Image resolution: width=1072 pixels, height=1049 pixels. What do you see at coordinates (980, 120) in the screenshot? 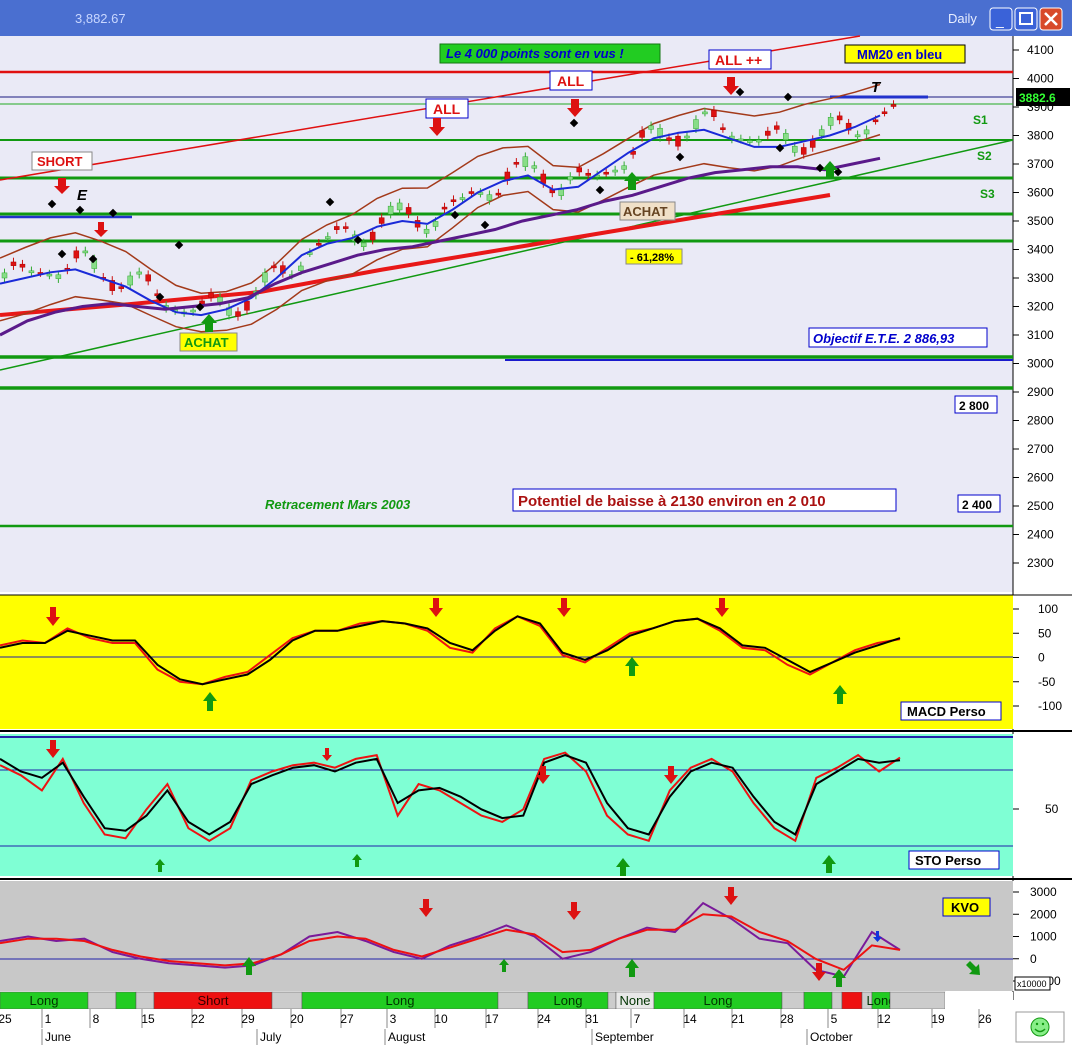
I see `s1-label: S1` at bounding box center [980, 120].